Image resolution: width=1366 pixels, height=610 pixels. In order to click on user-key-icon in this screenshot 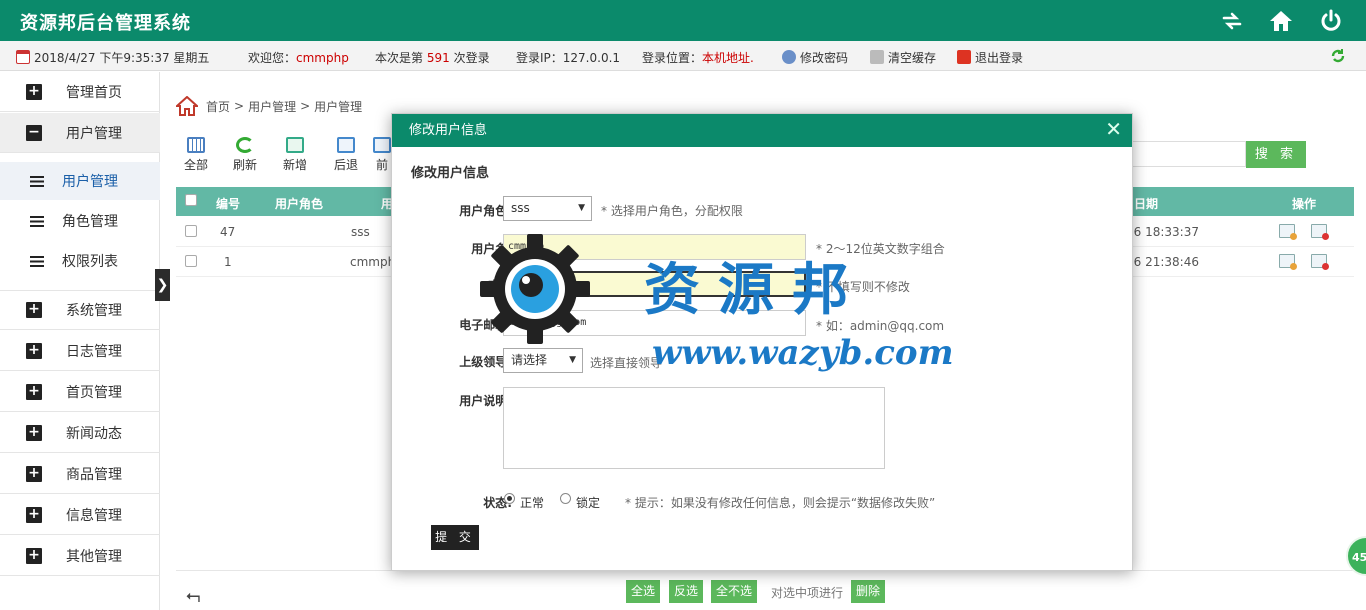, I will do `click(789, 57)`.